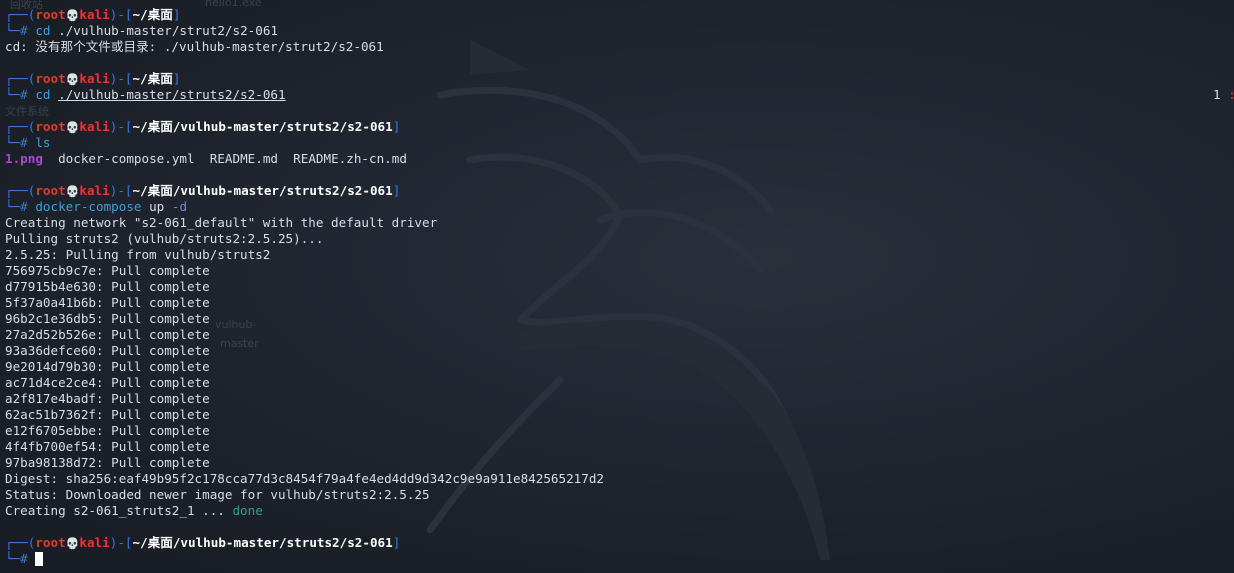 Image resolution: width=1234 pixels, height=573 pixels. I want to click on output-line: e12f6705ebbe: Pull complete, so click(107, 430).